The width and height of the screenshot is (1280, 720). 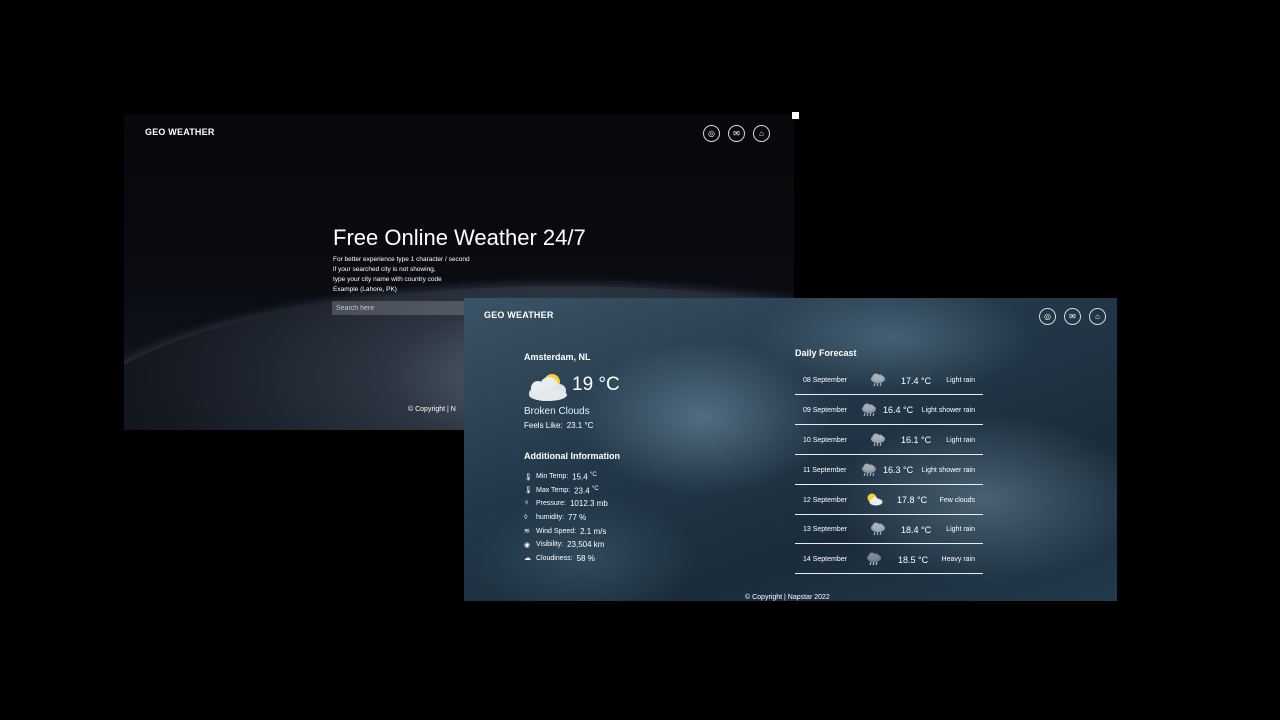 I want to click on info-label: humidity:, so click(x=550, y=518).